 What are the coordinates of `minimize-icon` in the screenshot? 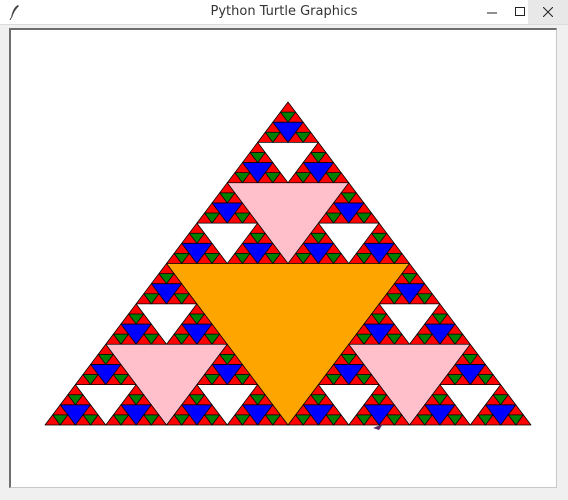 It's located at (492, 13).